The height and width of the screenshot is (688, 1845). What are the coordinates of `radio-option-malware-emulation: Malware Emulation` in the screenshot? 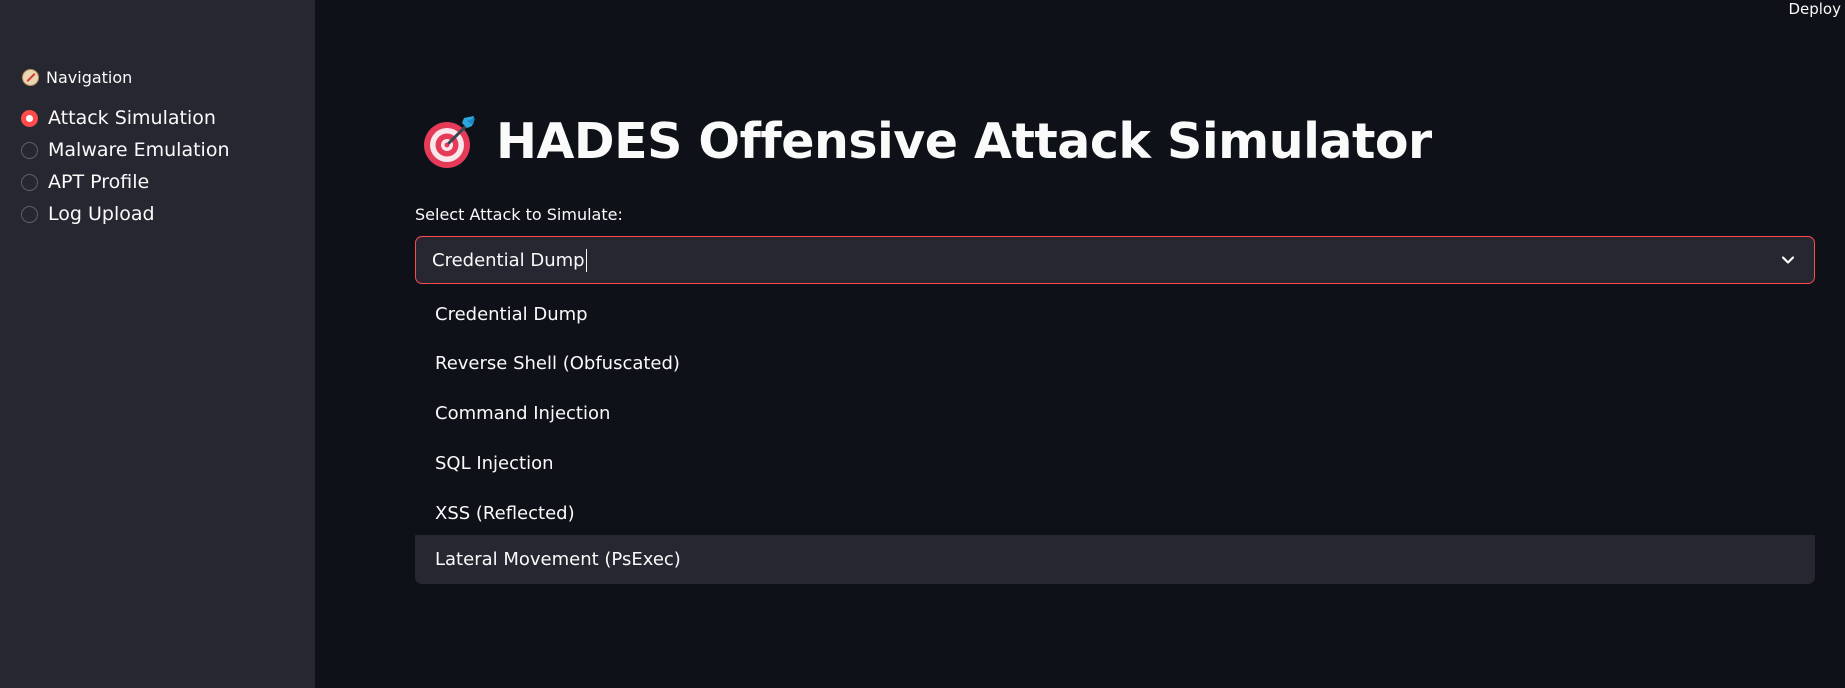 It's located at (125, 150).